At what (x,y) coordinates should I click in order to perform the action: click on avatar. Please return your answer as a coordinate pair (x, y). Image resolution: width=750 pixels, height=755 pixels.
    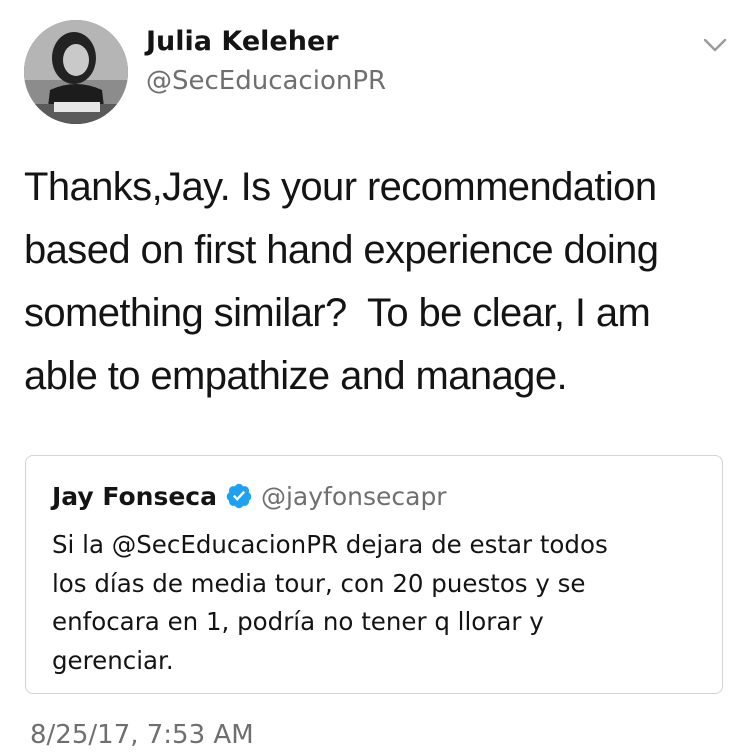
    Looking at the image, I should click on (76, 72).